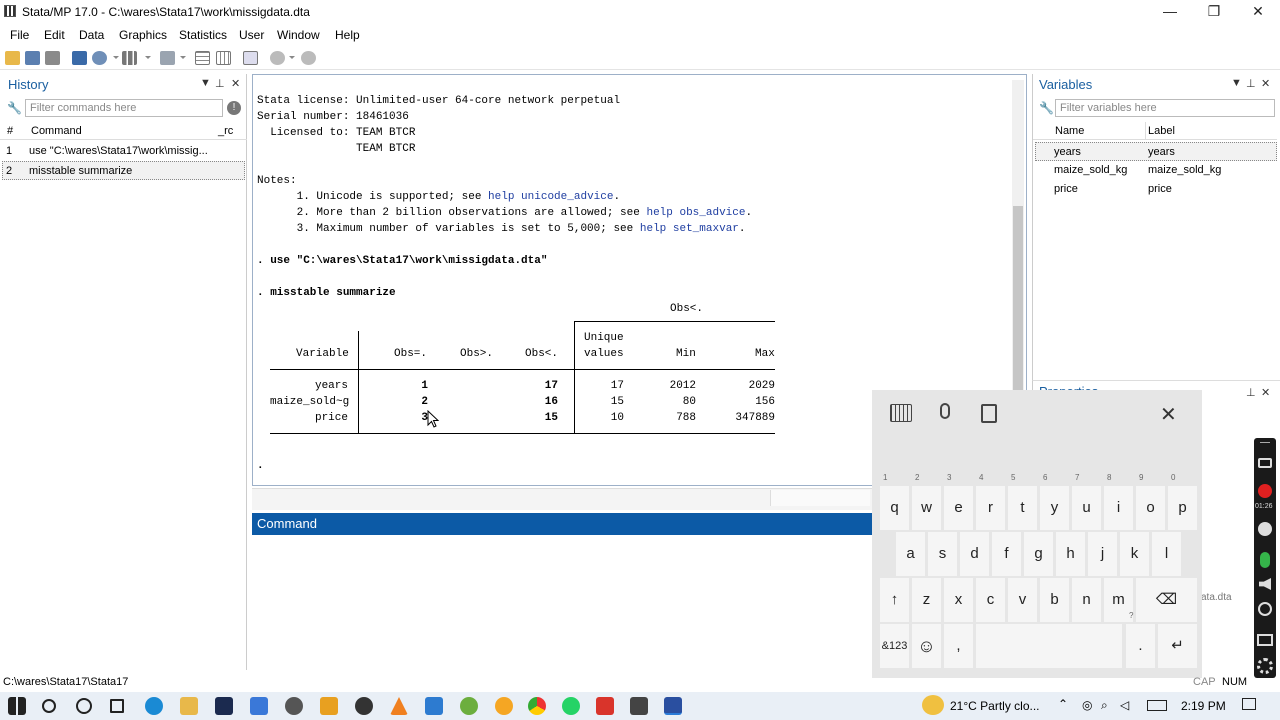  What do you see at coordinates (1265, 529) in the screenshot?
I see `pause-icon` at bounding box center [1265, 529].